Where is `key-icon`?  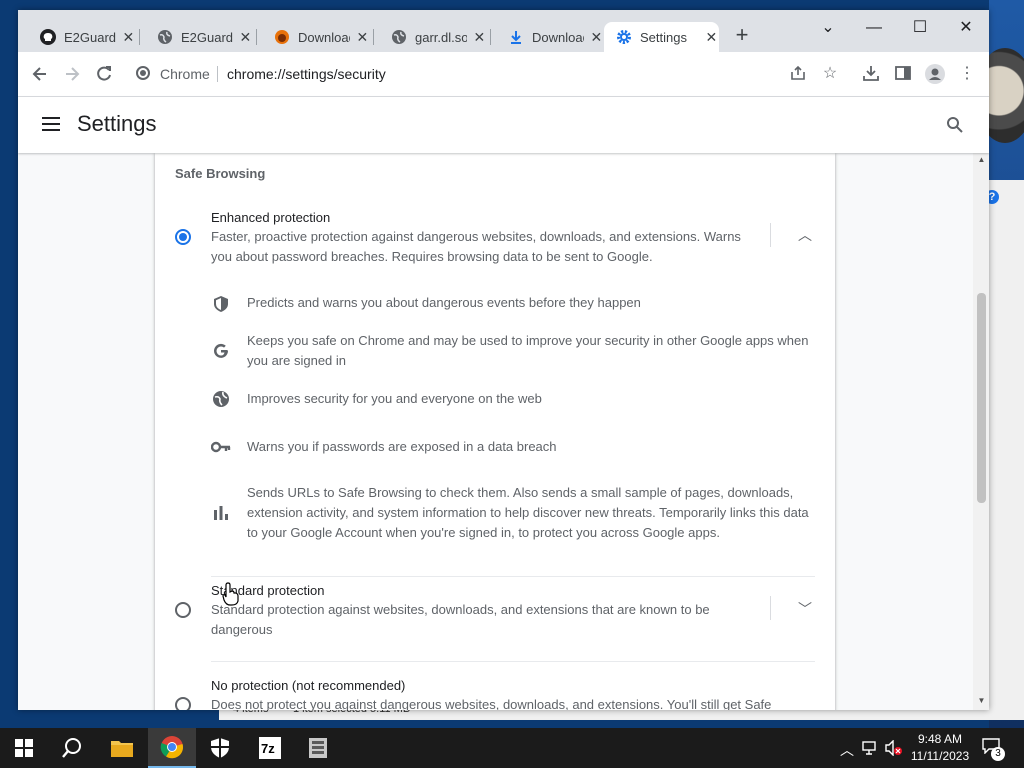 key-icon is located at coordinates (221, 447).